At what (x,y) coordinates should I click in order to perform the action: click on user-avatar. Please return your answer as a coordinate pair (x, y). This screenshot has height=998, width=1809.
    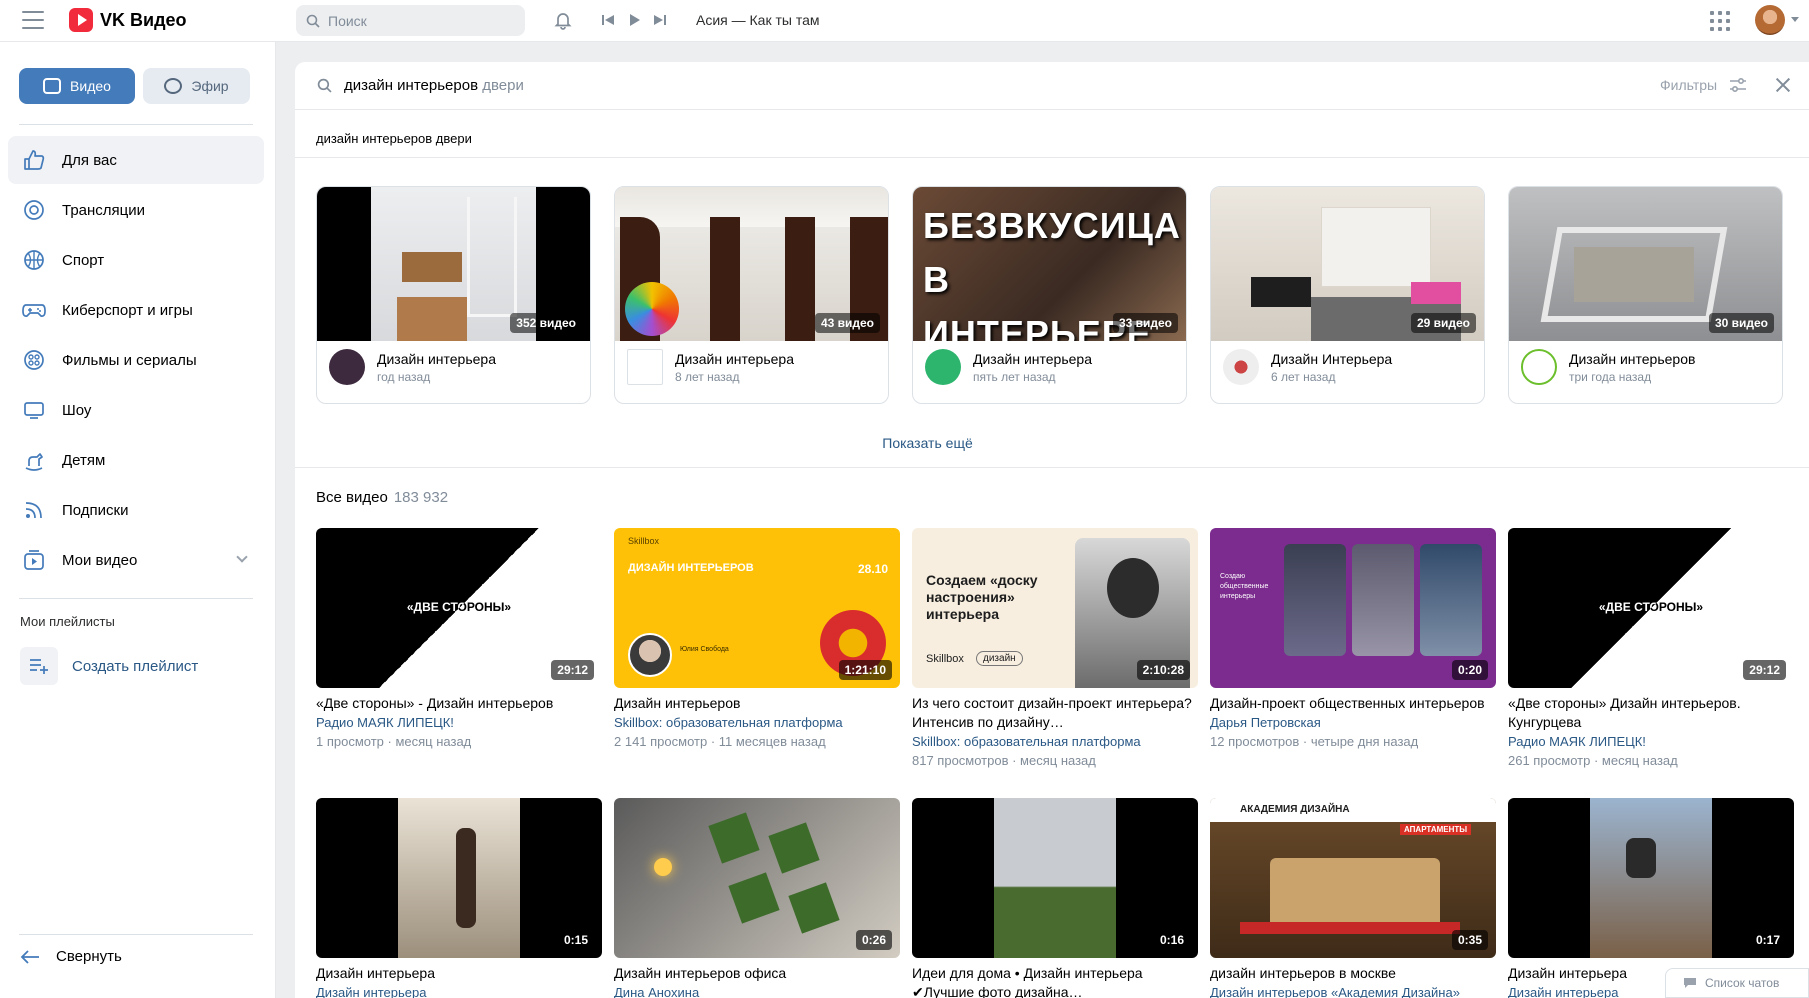
    Looking at the image, I should click on (1770, 20).